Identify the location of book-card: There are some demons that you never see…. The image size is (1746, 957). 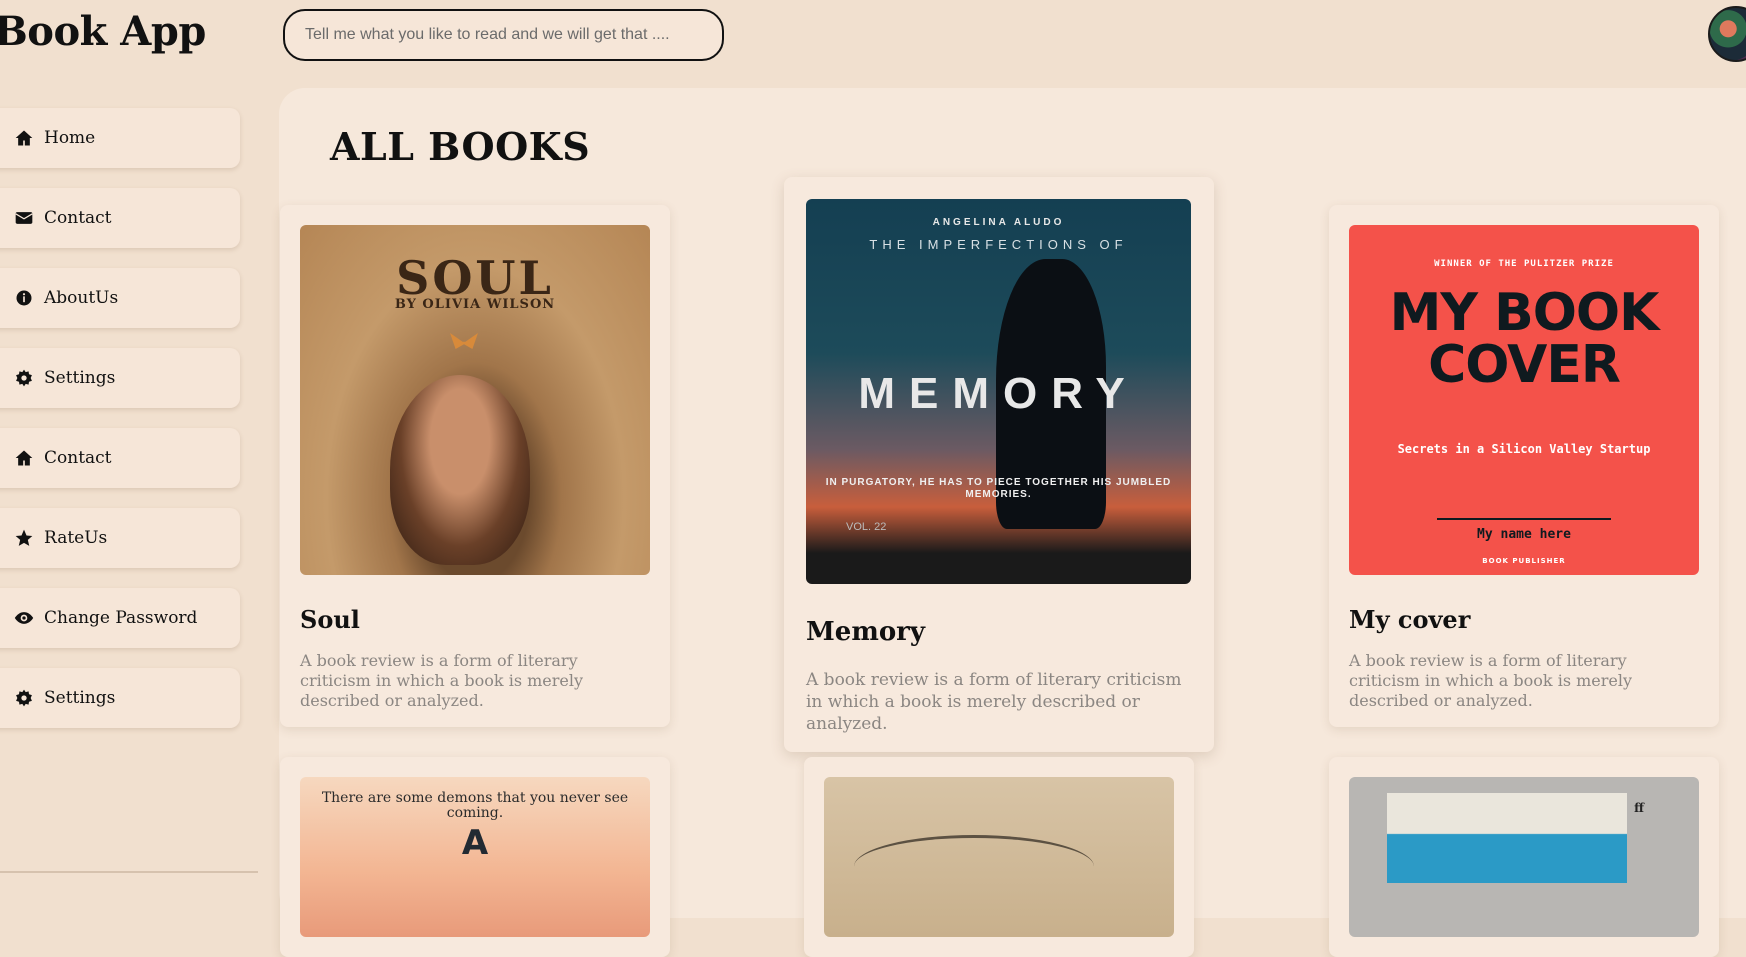
(475, 857).